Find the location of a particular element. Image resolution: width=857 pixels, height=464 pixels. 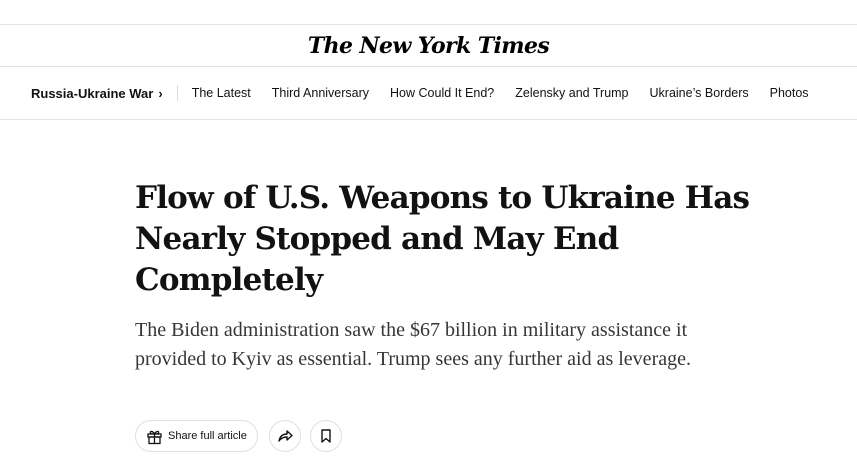

nav-section-label: Russia-Ukraine War is located at coordinates (92, 93).